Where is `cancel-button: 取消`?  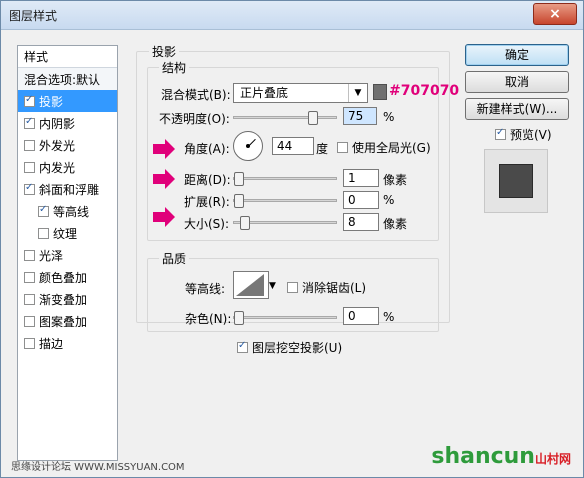 cancel-button: 取消 is located at coordinates (517, 82).